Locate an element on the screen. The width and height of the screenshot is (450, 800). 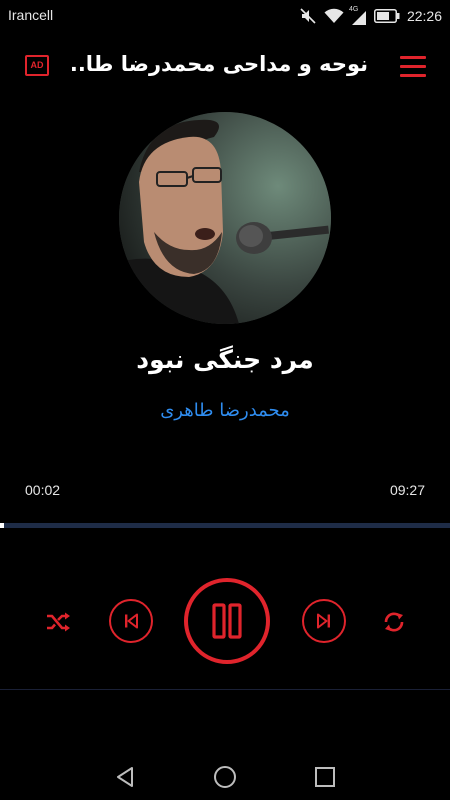
status-bar: Irancell 4G 22:26 is located at coordinates (225, 16).